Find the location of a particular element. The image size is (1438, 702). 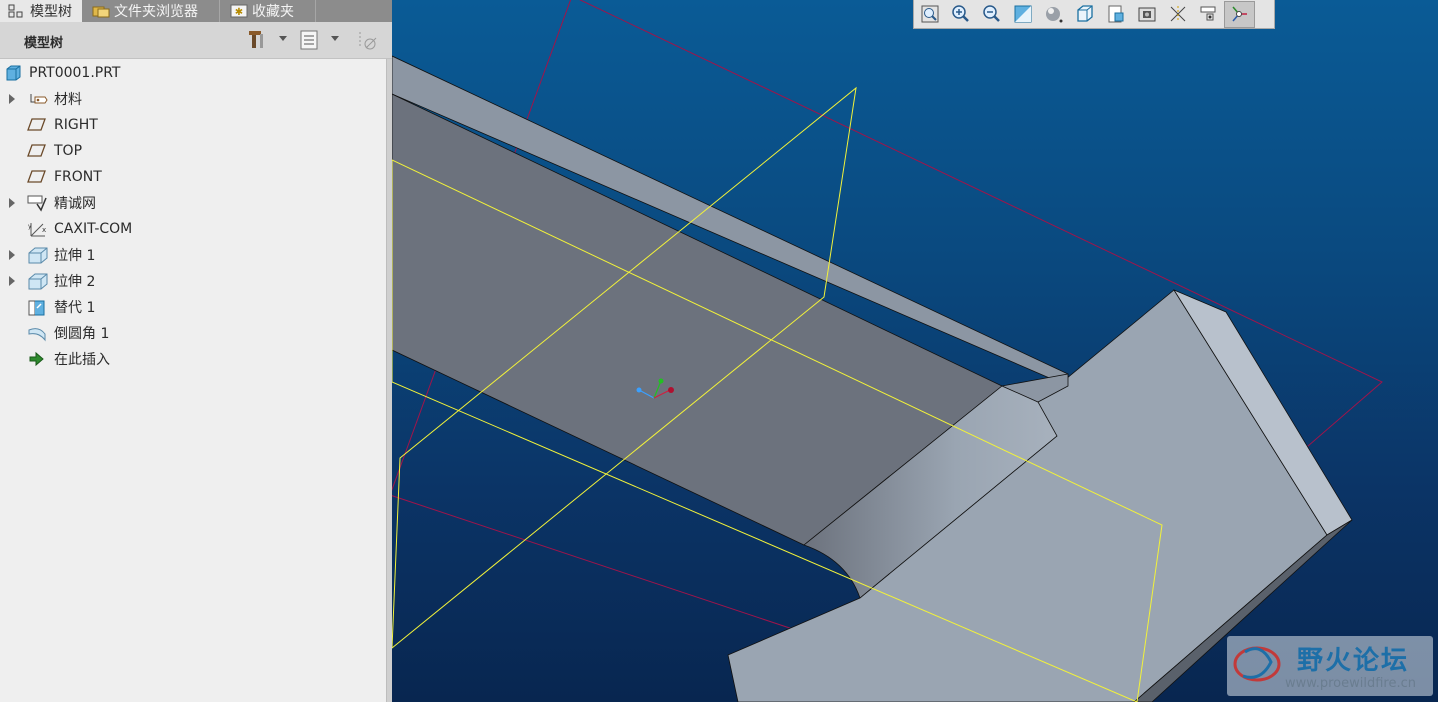

repaint-icon is located at coordinates (1022, 14).